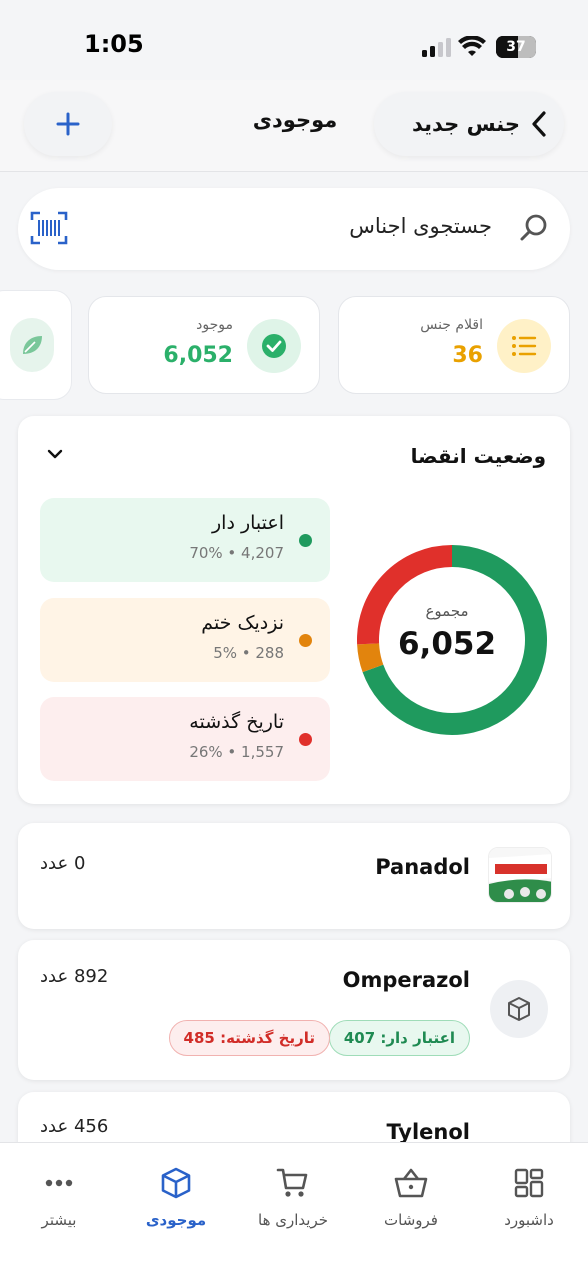 The width and height of the screenshot is (588, 1280). Describe the element at coordinates (198, 355) in the screenshot. I see `stat-value: 6,052` at that location.